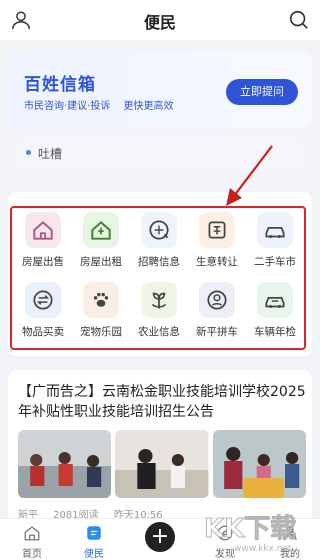 The image size is (320, 560). I want to click on service-item: 招聘信息, so click(159, 243).